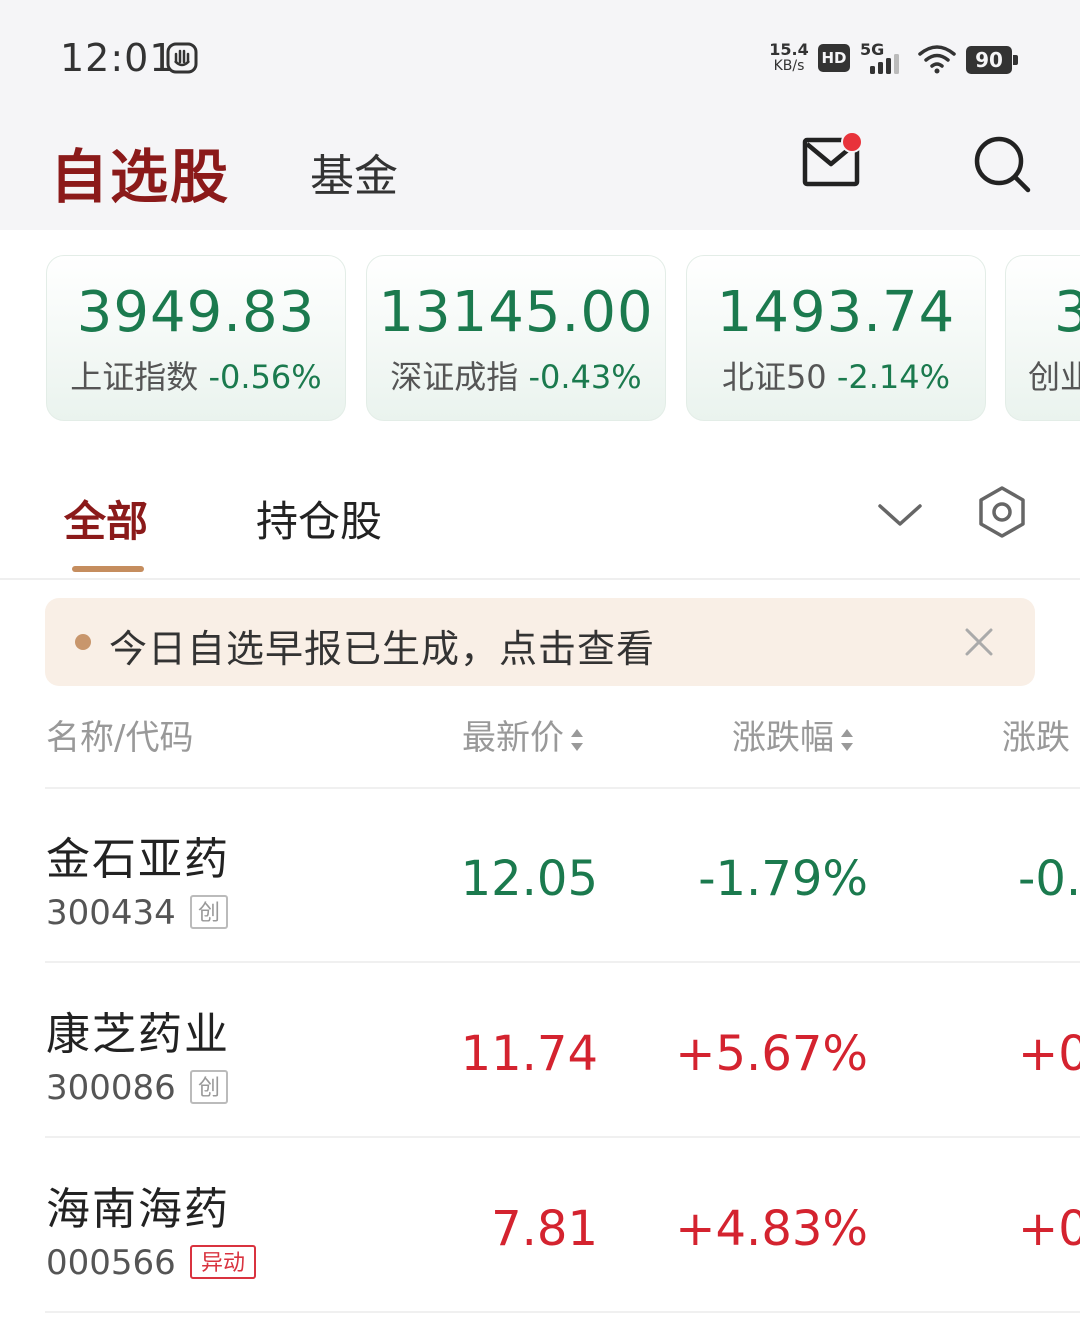 This screenshot has width=1080, height=1322. I want to click on index-subline: 上证指数 -0.56%, so click(196, 375).